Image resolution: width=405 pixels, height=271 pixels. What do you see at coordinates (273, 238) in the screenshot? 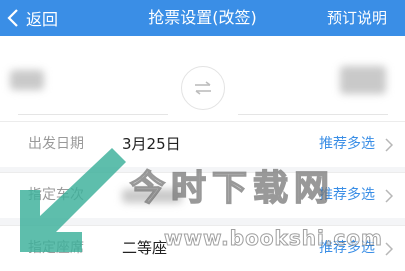
I see `watermark-url: www.bookshi.com` at bounding box center [273, 238].